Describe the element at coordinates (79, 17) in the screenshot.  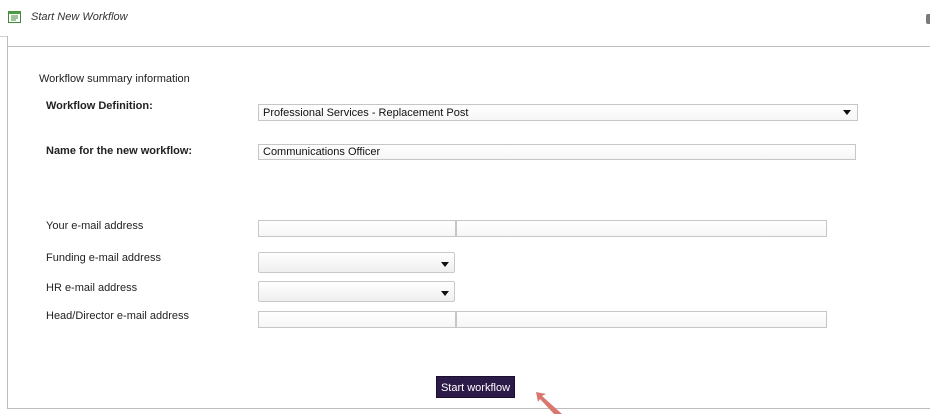
I see `window-title: Start New Workflow` at that location.